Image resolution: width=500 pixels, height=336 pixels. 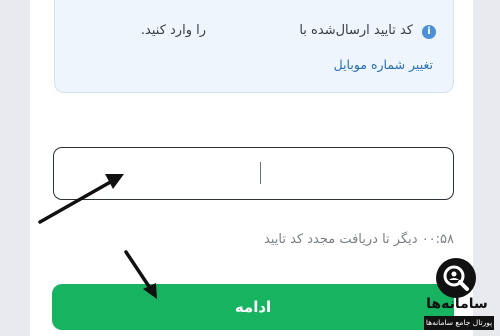 What do you see at coordinates (260, 173) in the screenshot?
I see `text-caret` at bounding box center [260, 173].